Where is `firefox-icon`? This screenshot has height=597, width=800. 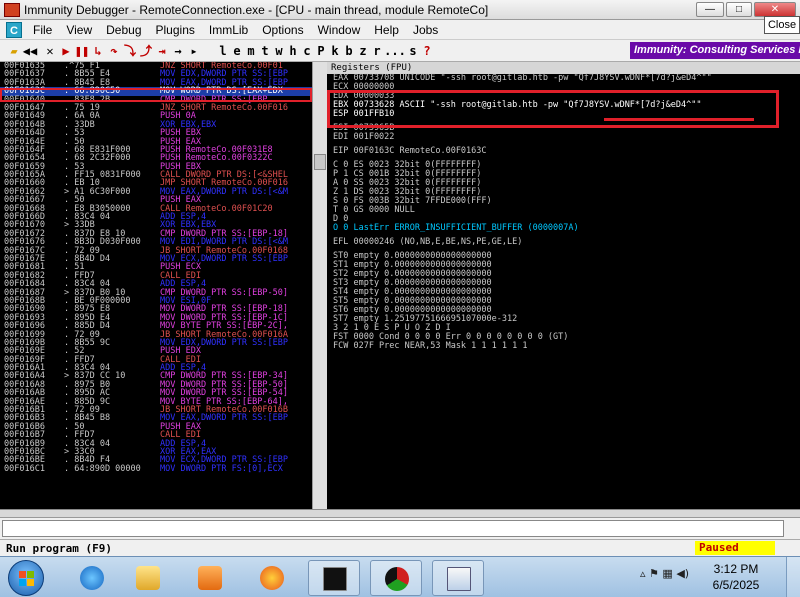 firefox-icon is located at coordinates (272, 578).